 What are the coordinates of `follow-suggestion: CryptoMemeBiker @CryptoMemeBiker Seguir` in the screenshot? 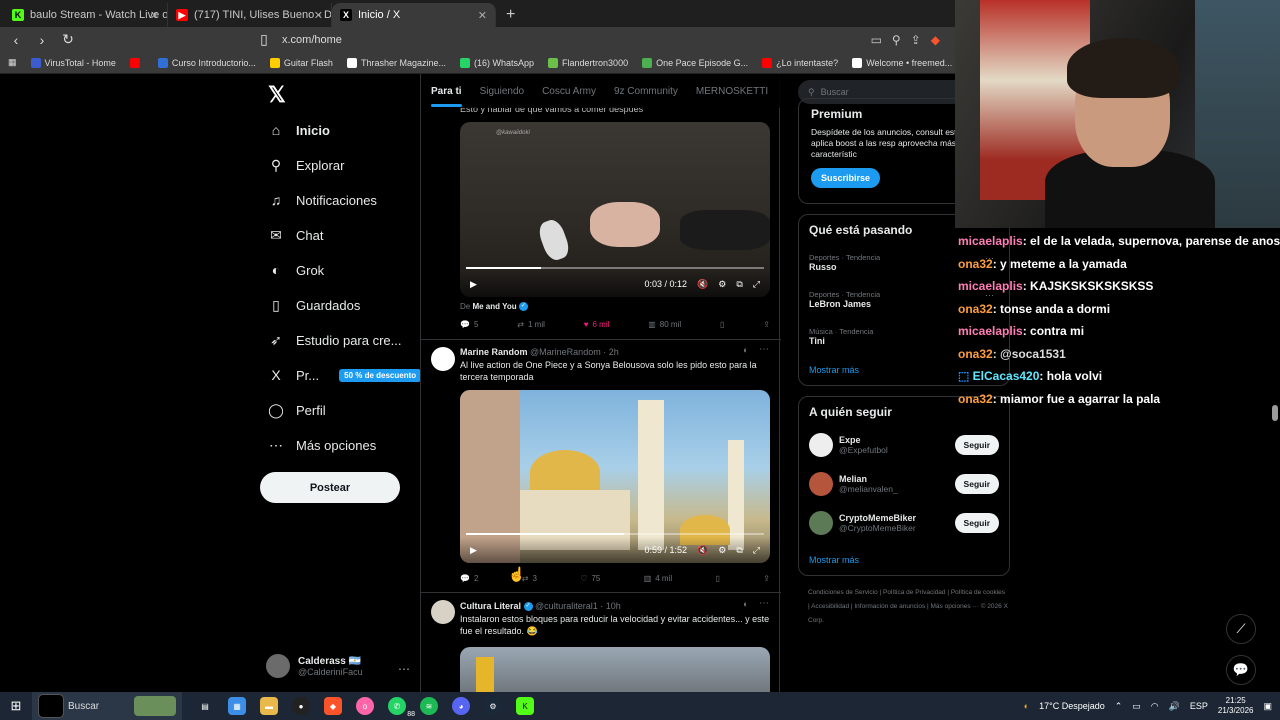 It's located at (904, 523).